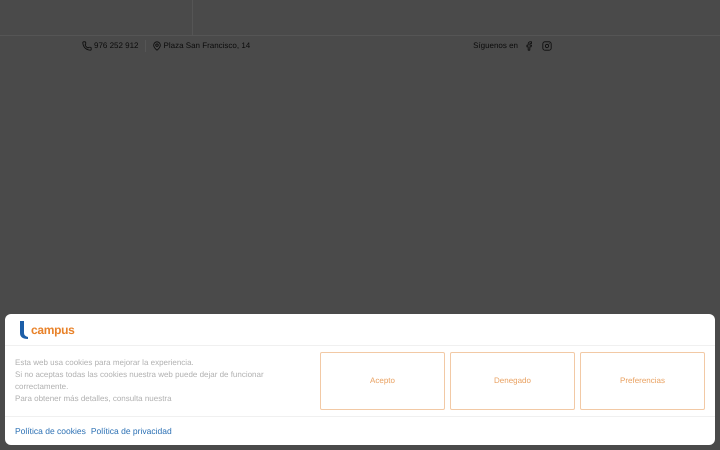 This screenshot has height=450, width=720. Describe the element at coordinates (94, 399) in the screenshot. I see `cookie-text: Para obtener más detalles, consulta nuestra` at that location.